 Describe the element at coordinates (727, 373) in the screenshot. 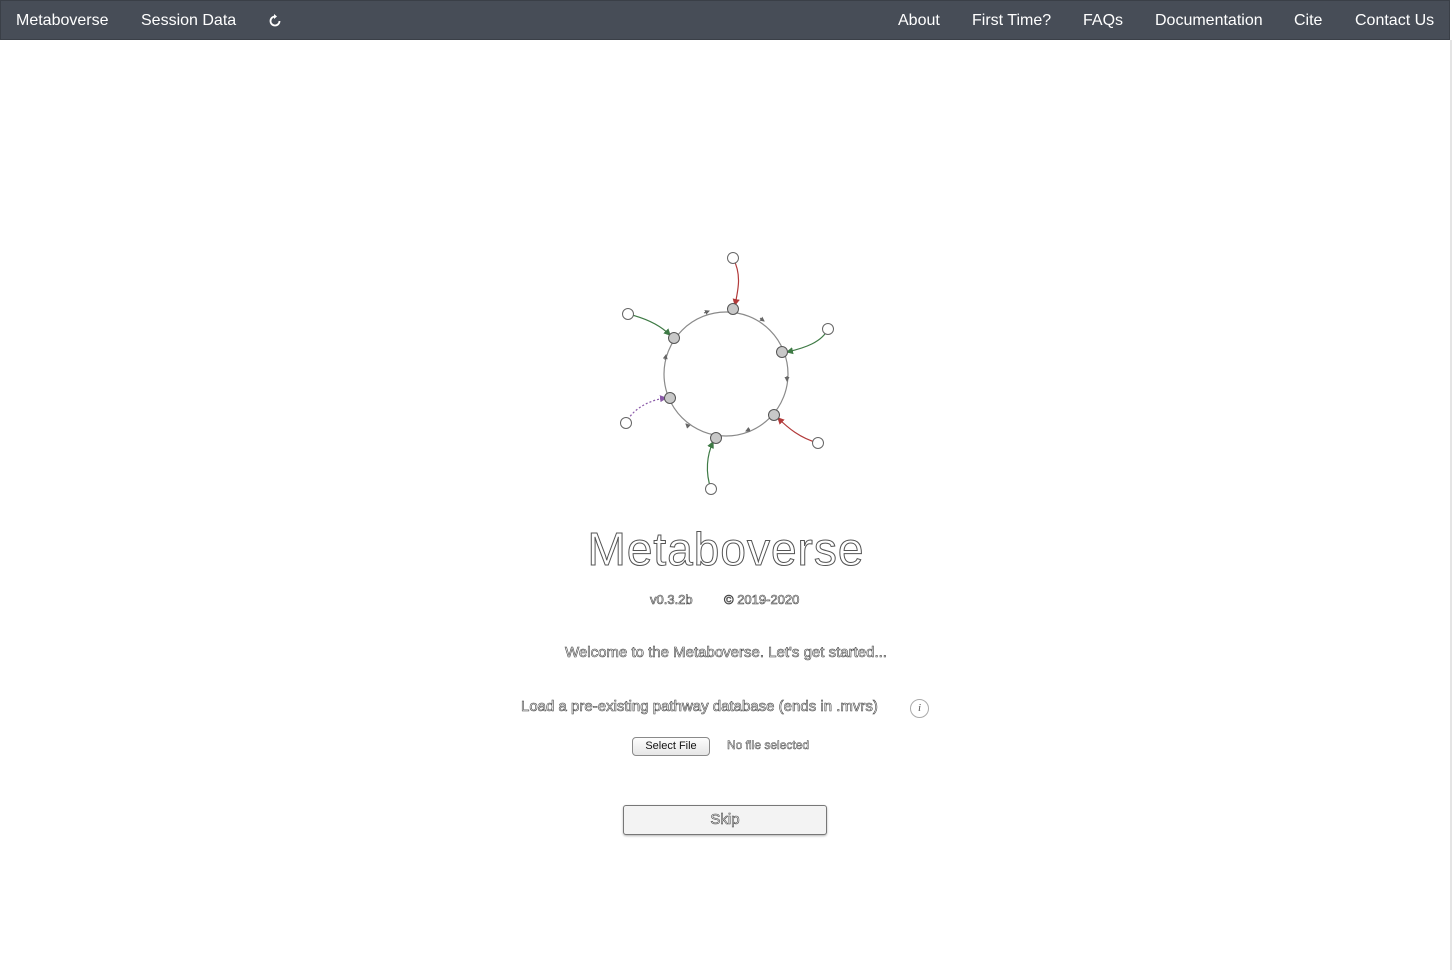

I see `metaboverse-logo-icon` at that location.